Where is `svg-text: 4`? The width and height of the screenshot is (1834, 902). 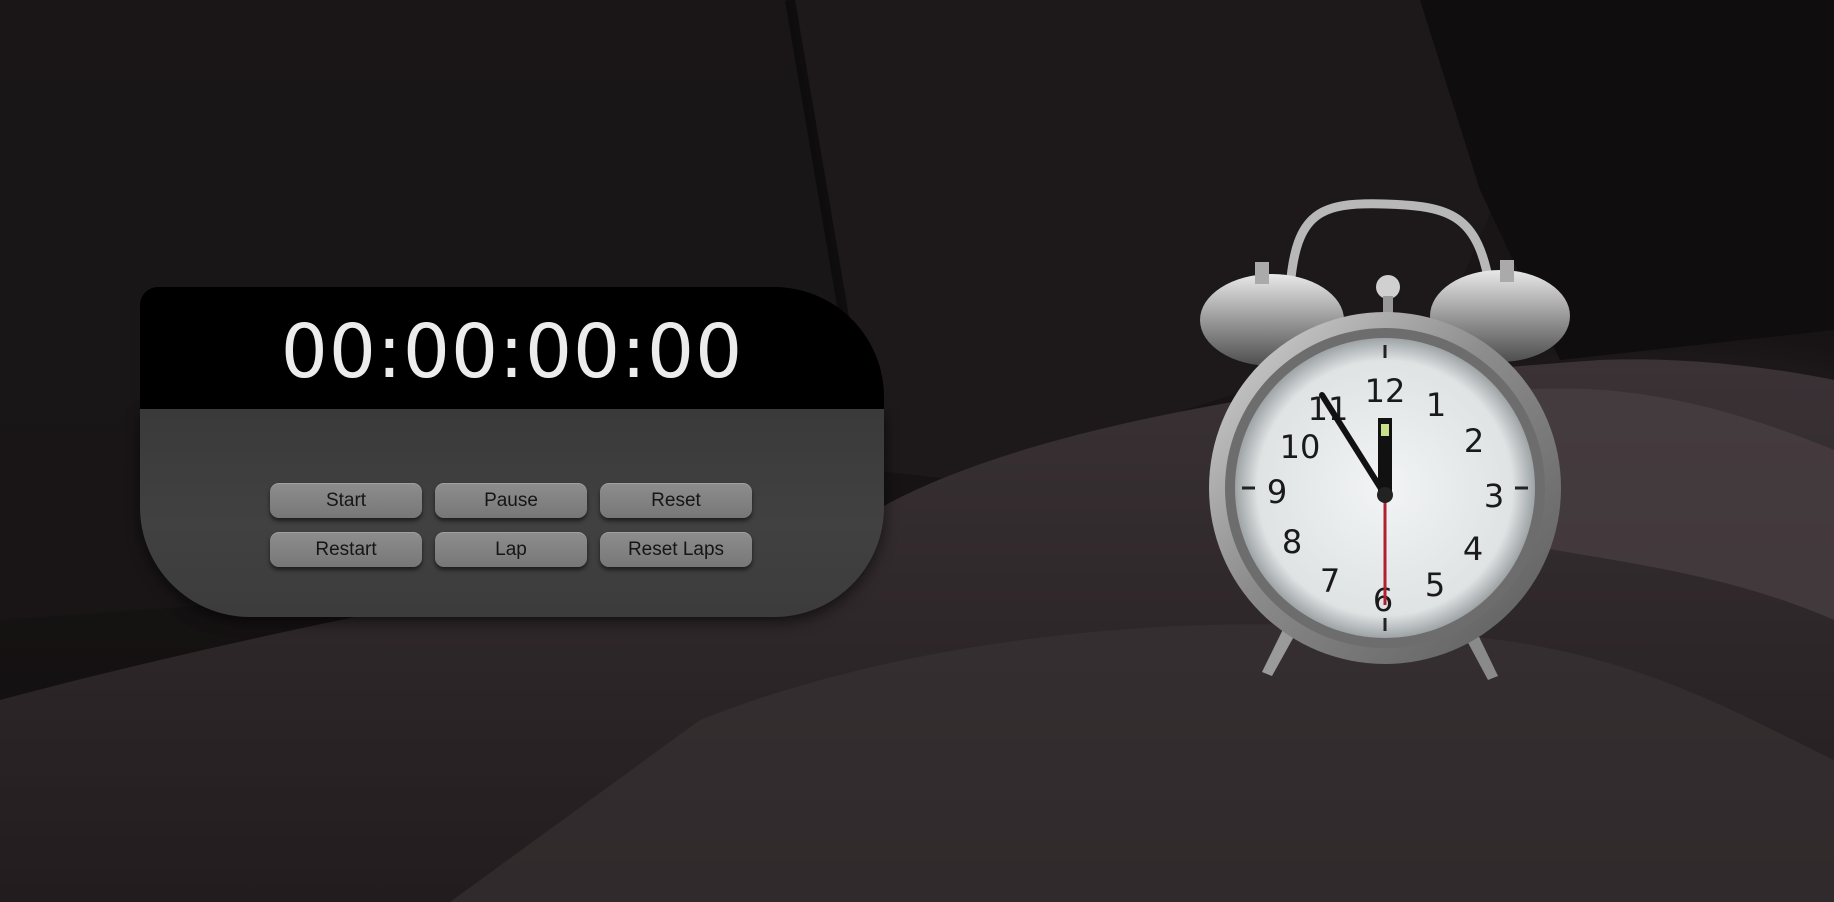 svg-text: 4 is located at coordinates (1473, 549).